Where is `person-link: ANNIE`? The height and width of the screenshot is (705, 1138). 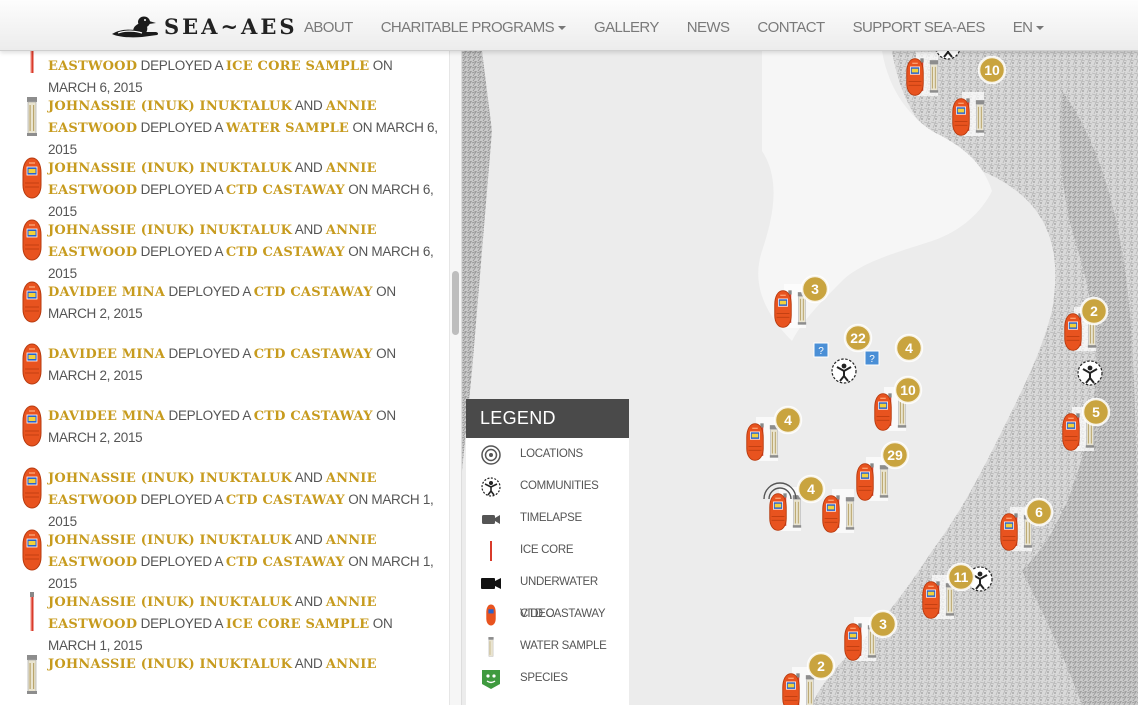 person-link: ANNIE is located at coordinates (351, 664).